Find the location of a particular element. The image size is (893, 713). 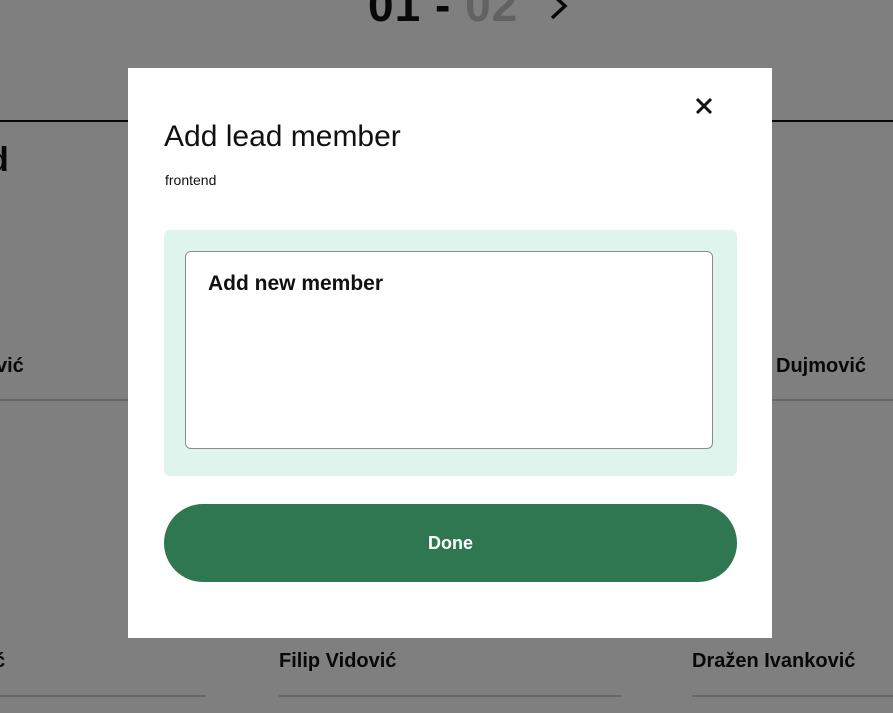

modal-title: Add lead member is located at coordinates (282, 136).